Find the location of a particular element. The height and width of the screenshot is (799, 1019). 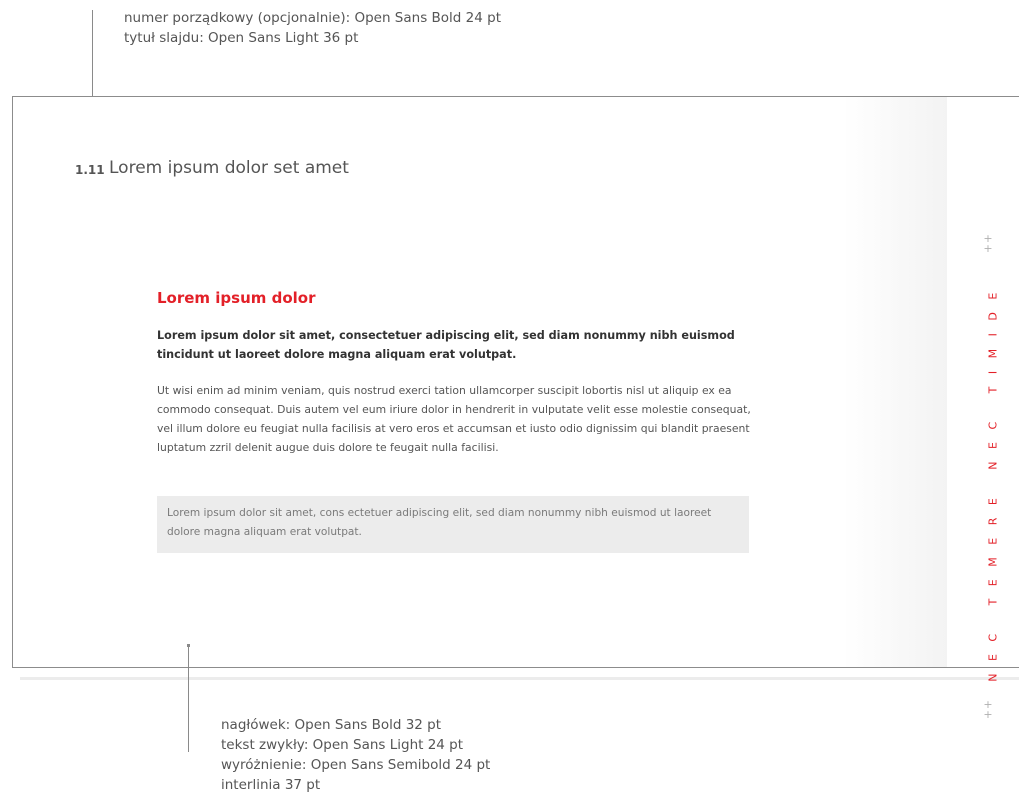

ornament-top-icon: + + is located at coordinates (988, 243).